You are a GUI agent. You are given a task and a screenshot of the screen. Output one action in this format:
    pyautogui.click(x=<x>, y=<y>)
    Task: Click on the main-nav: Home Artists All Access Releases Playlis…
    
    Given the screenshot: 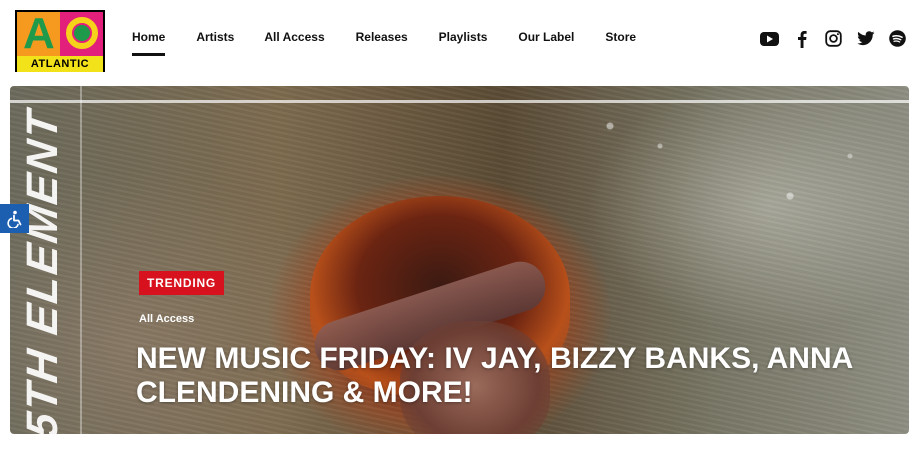 What is the action you would take?
    pyautogui.click(x=384, y=42)
    